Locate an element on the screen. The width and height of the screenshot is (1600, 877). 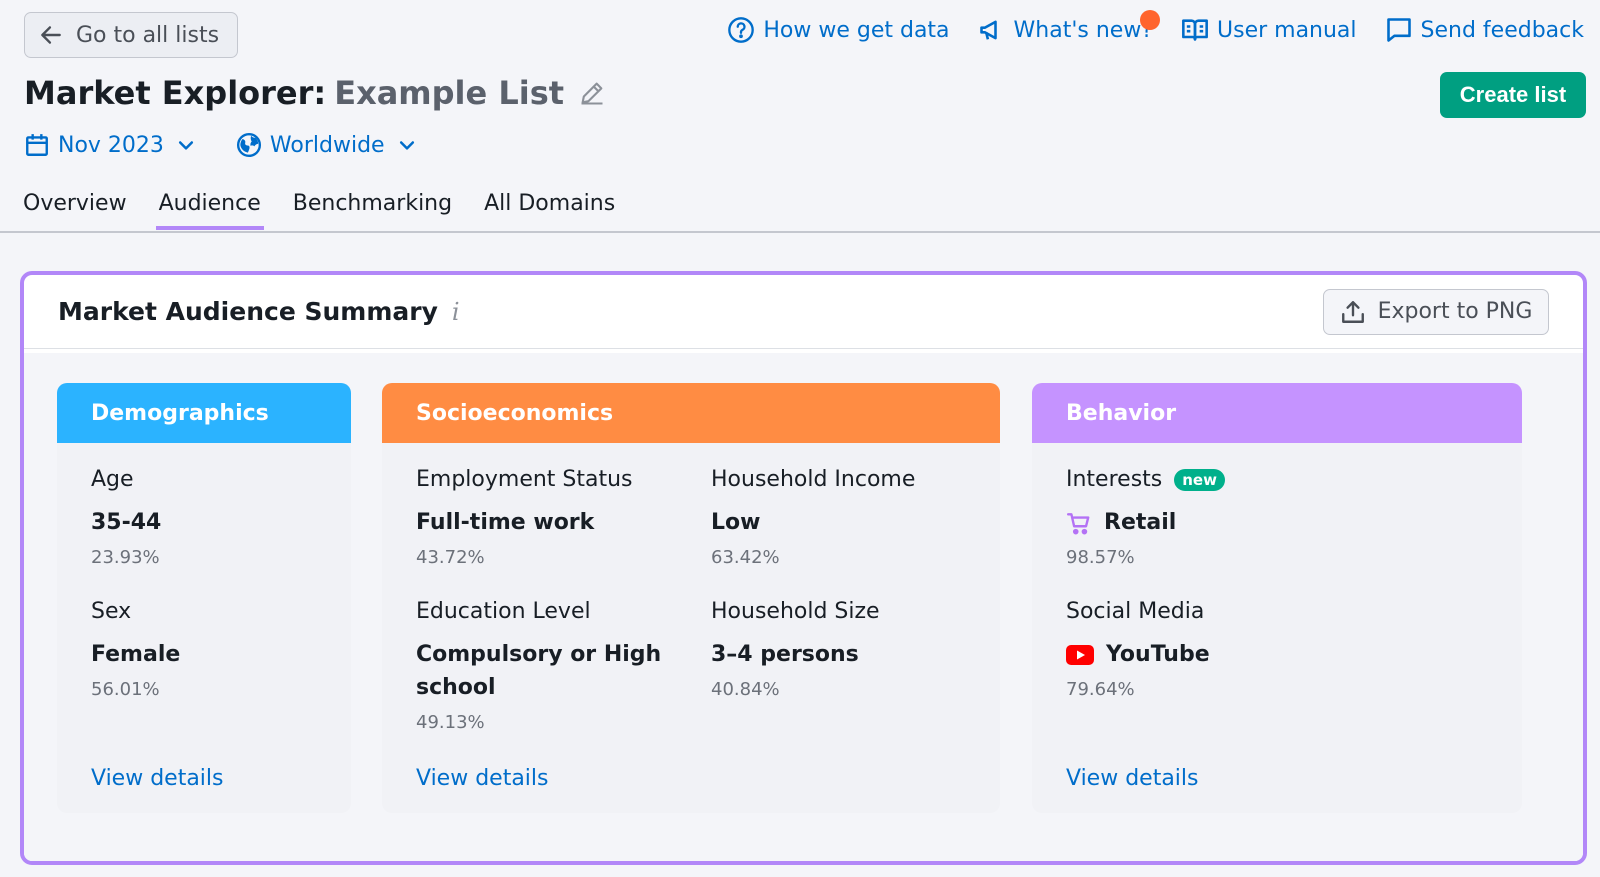
education-value: Compulsory or High school is located at coordinates (539, 671).